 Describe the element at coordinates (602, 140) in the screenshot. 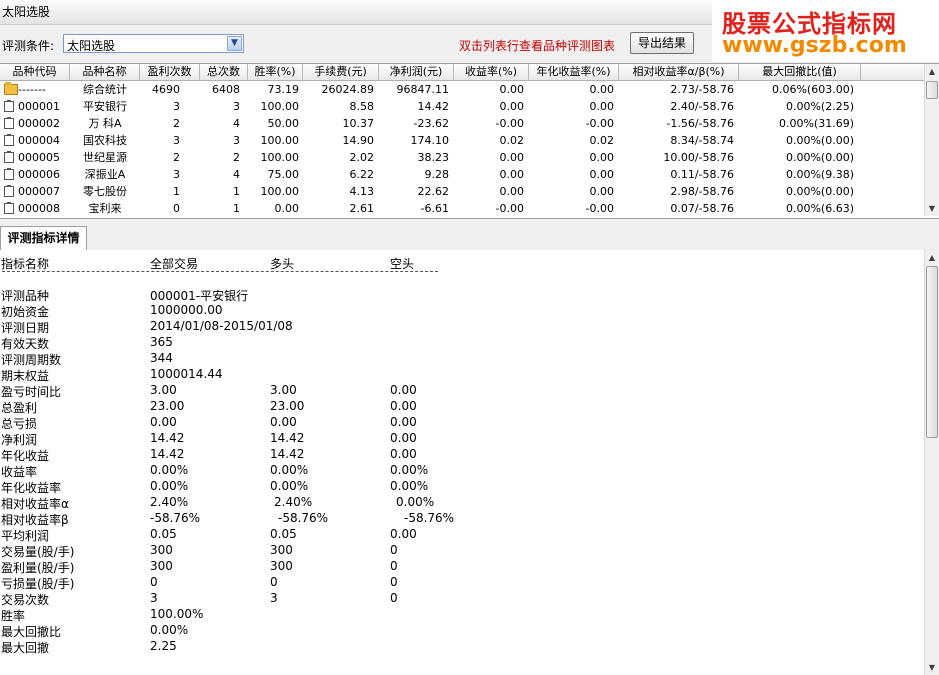

I see `cell-annual: 0.02` at that location.